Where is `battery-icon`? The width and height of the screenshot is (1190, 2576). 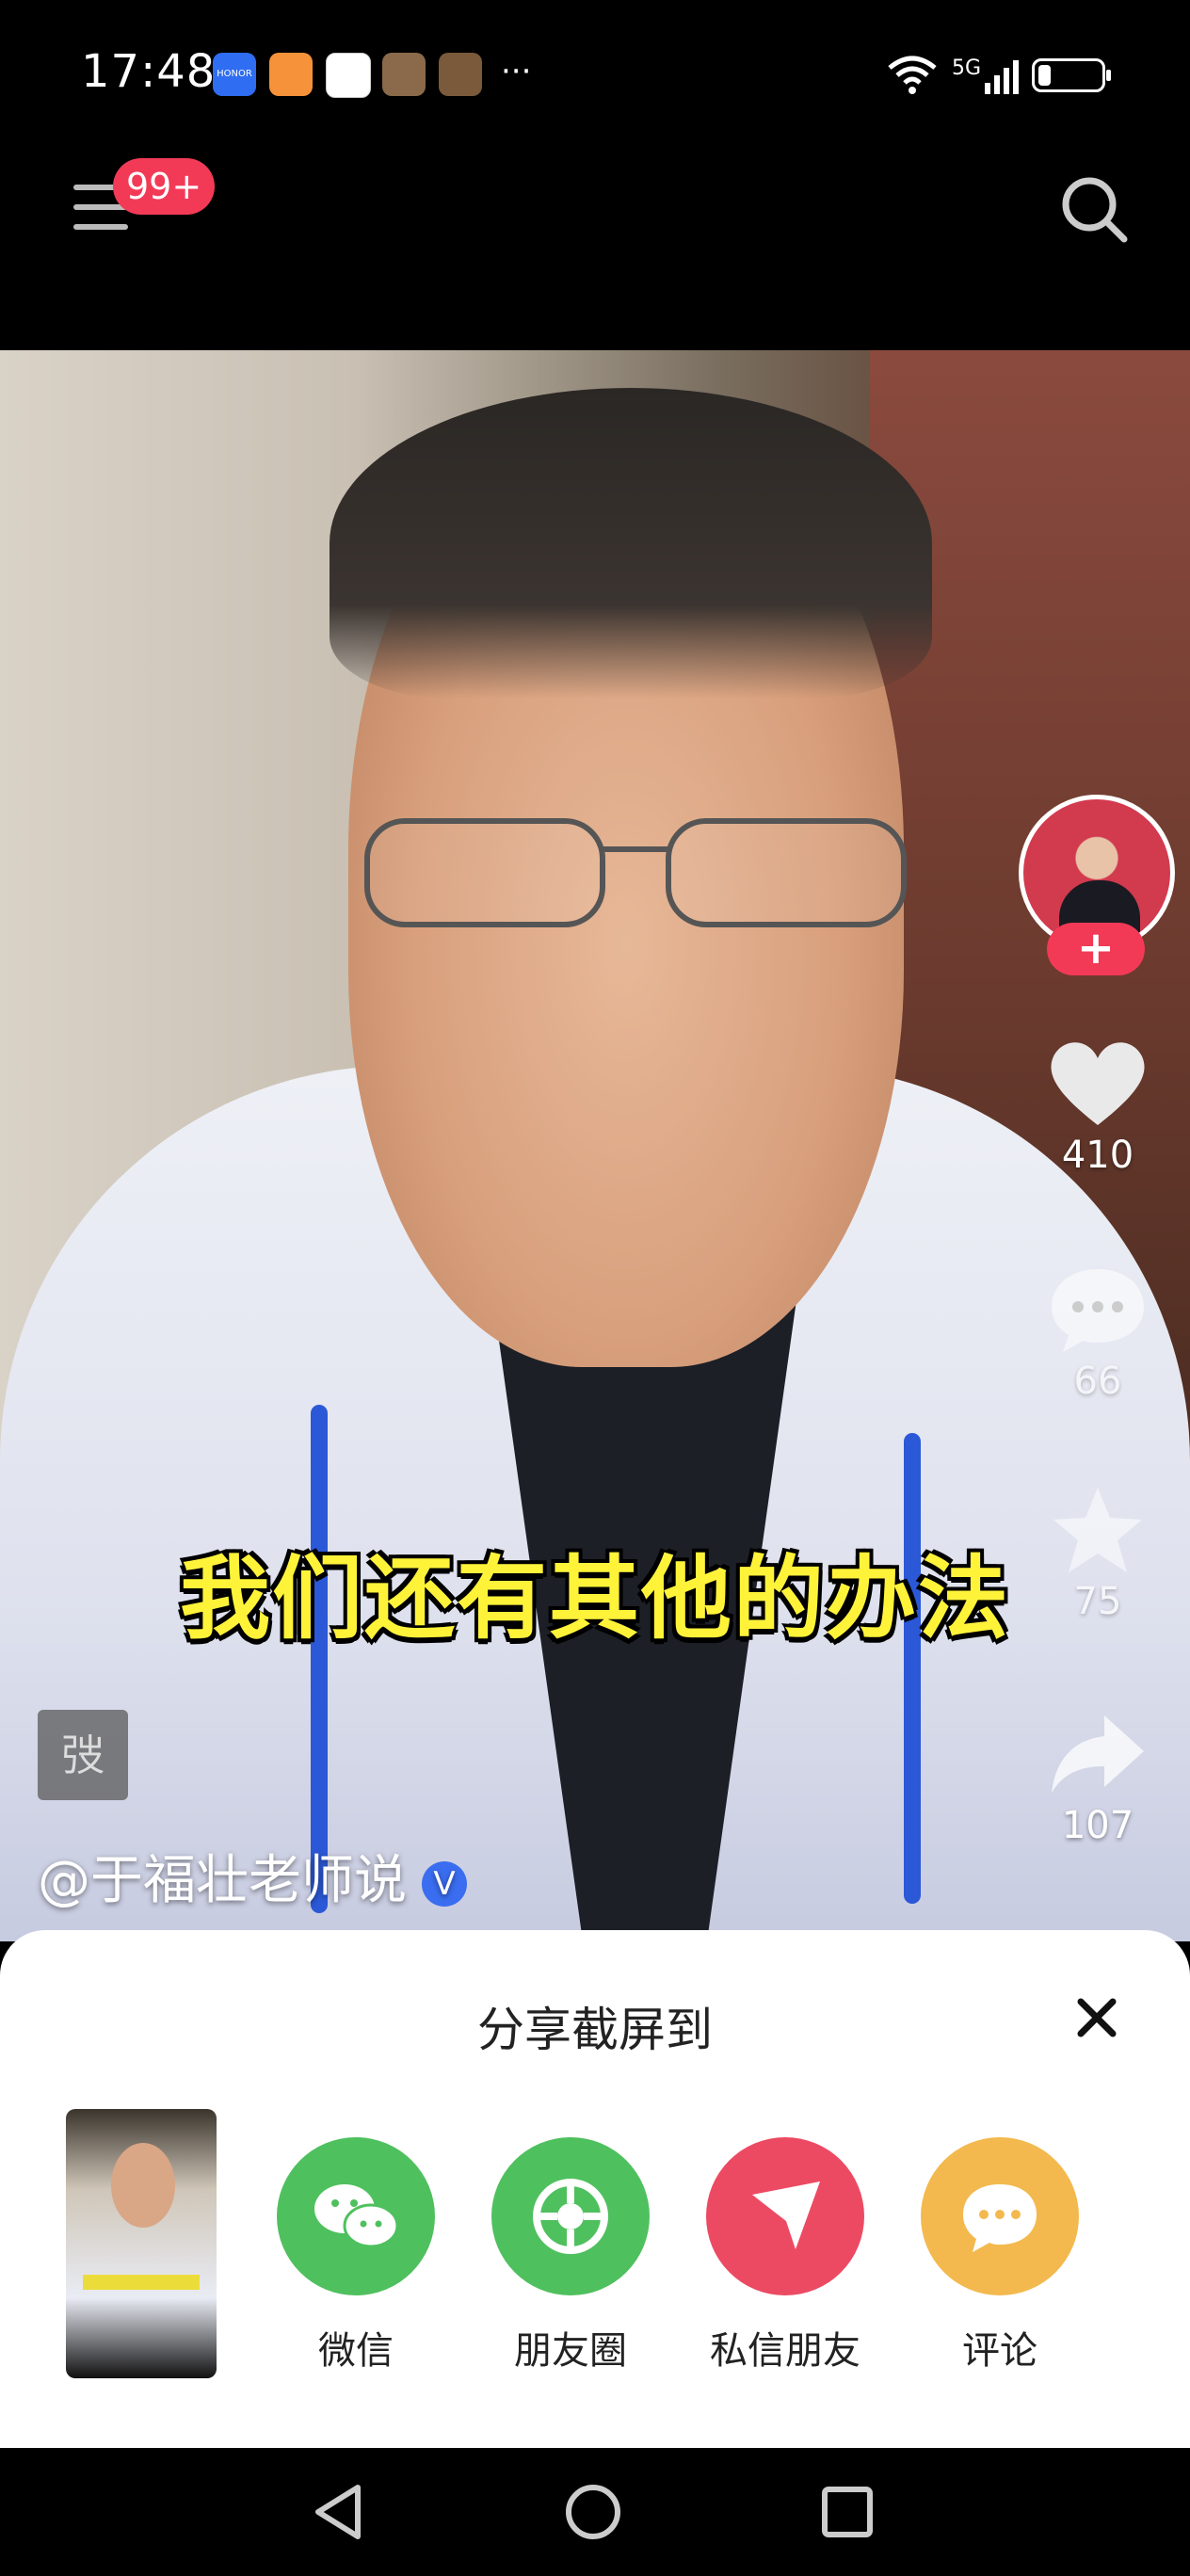
battery-icon is located at coordinates (1071, 75).